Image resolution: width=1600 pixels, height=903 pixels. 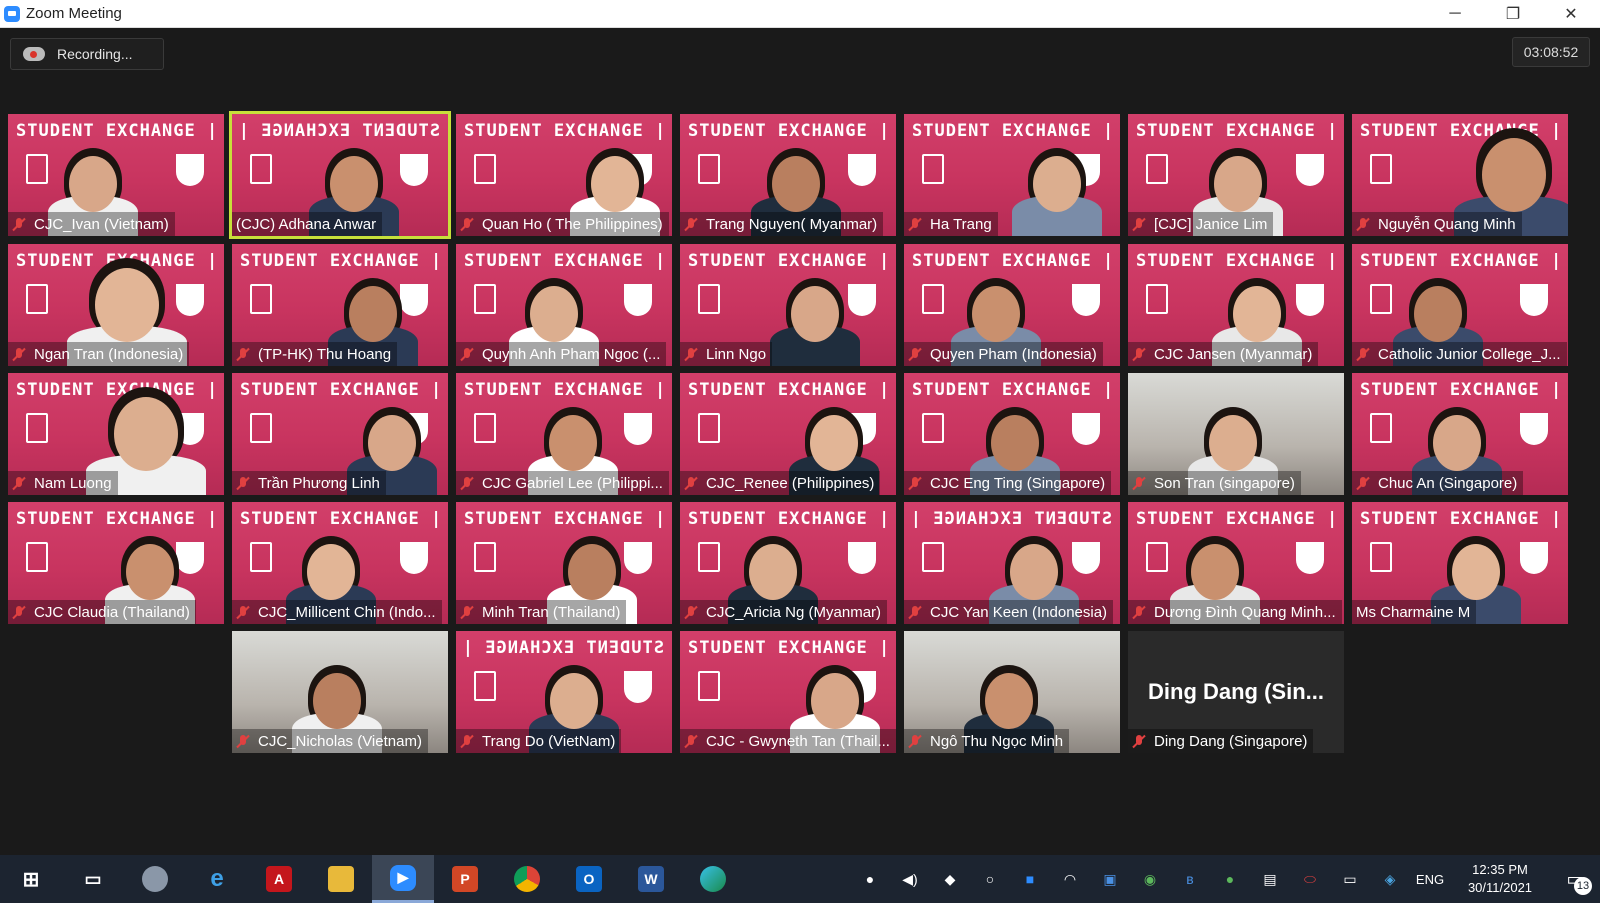 What do you see at coordinates (101, 224) in the screenshot?
I see `participant-name: CJC_Ivan (Vietnam)` at bounding box center [101, 224].